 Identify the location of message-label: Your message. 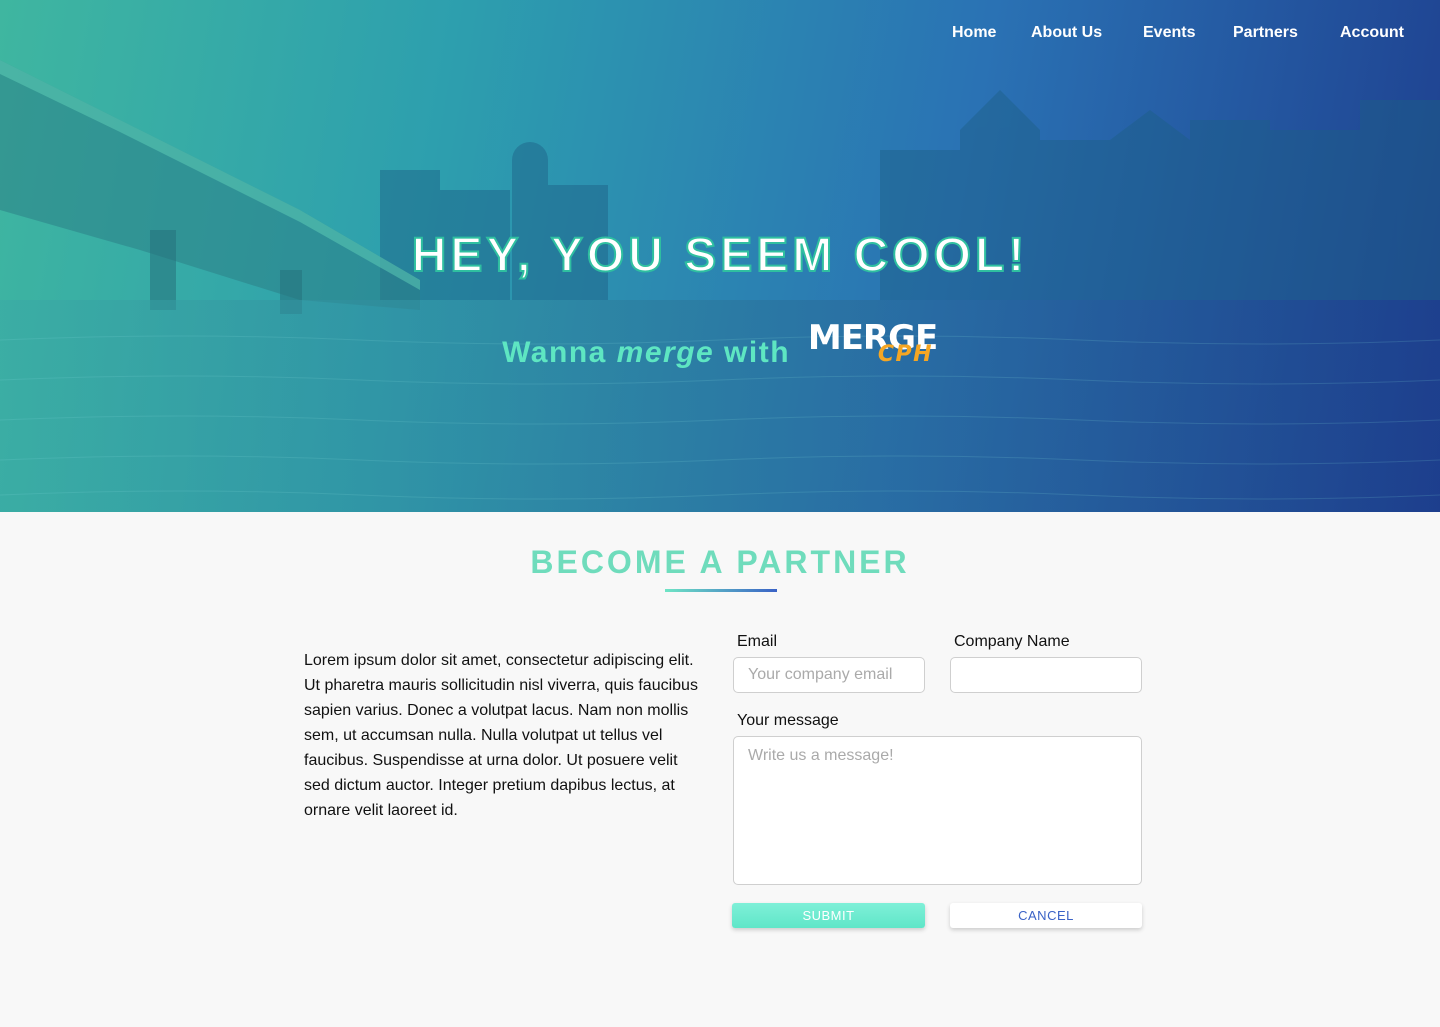
(788, 720).